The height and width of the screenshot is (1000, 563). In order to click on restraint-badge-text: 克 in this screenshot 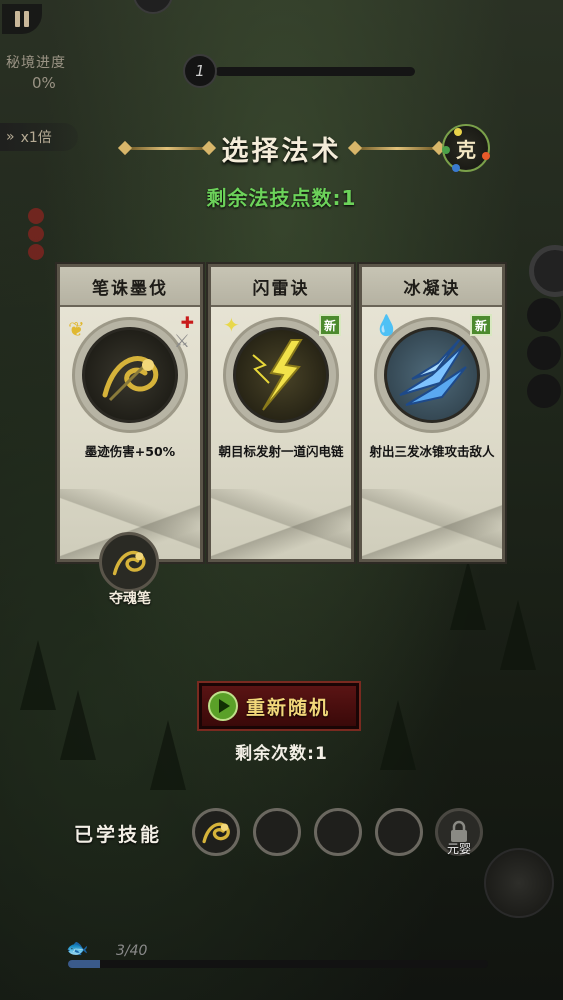, I will do `click(466, 149)`.